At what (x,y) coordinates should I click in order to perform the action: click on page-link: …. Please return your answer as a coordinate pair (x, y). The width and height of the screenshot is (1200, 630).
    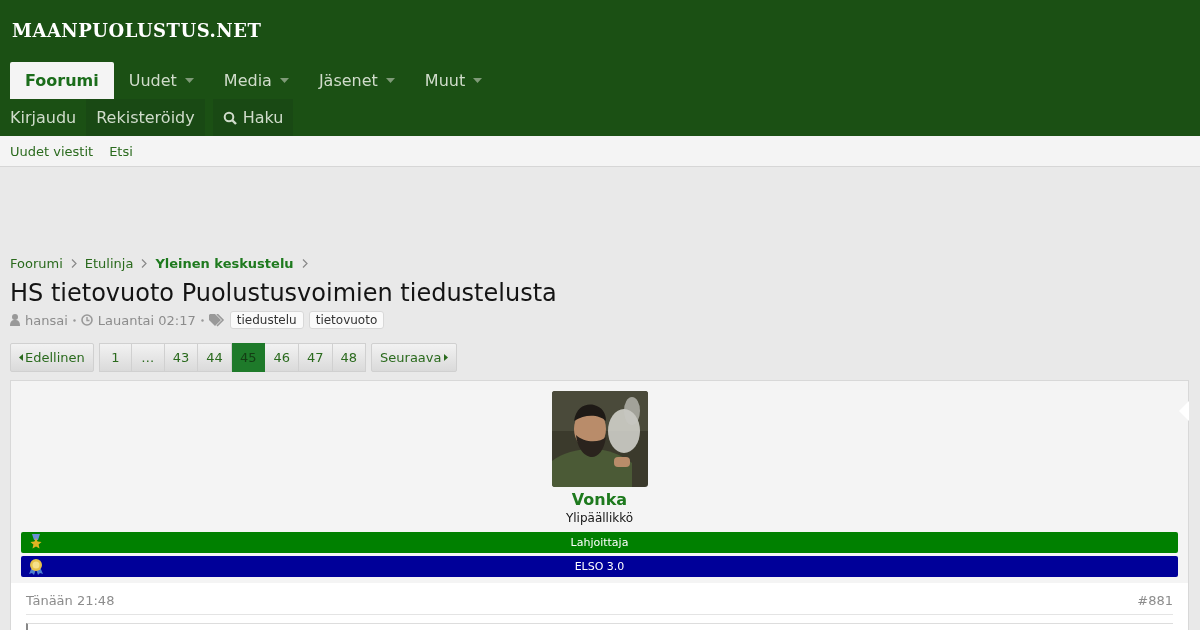
    Looking at the image, I should click on (148, 357).